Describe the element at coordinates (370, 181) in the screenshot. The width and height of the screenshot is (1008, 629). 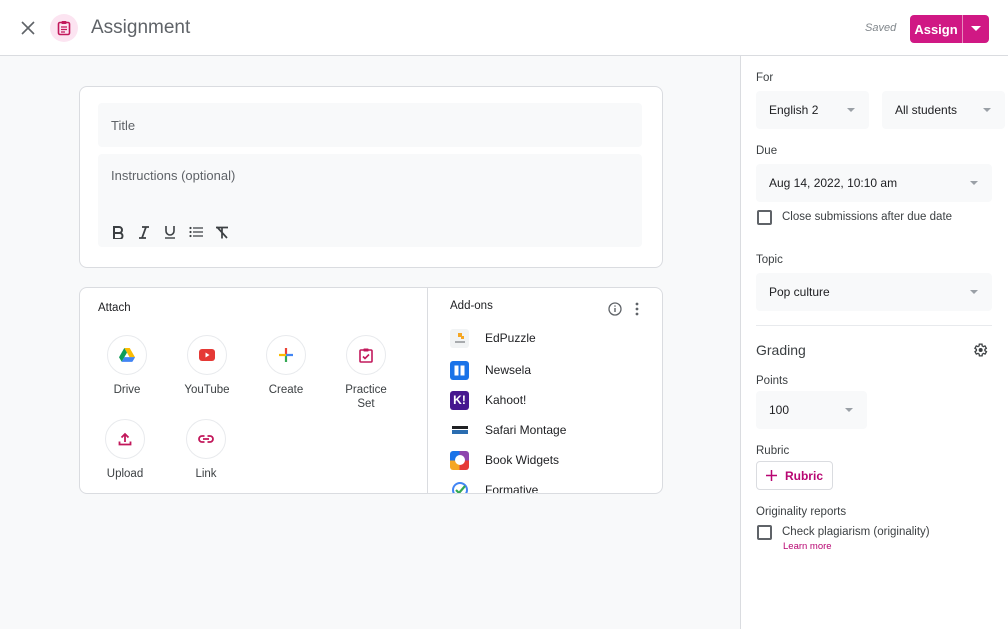
I see `instructions-input` at that location.